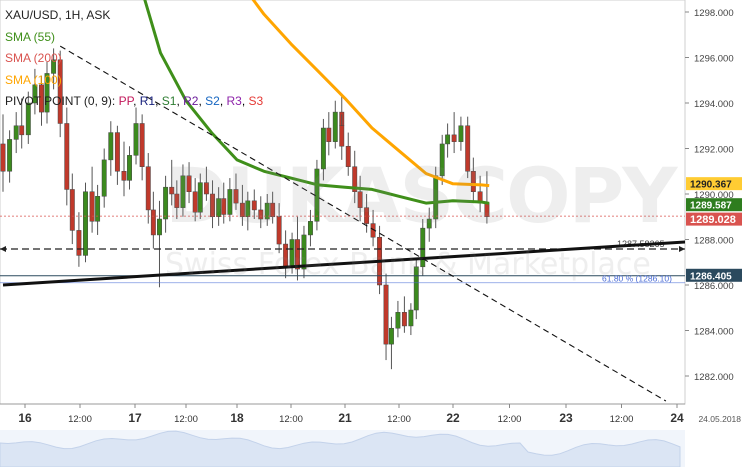 The height and width of the screenshot is (467, 743). What do you see at coordinates (191, 101) in the screenshot?
I see `legend-pivot-r2: R2` at bounding box center [191, 101].